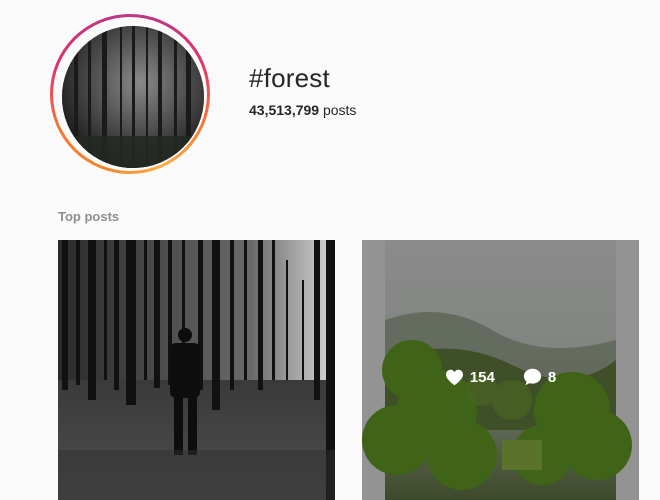 Image resolution: width=660 pixels, height=500 pixels. I want to click on top-posts-label: Top posts, so click(89, 216).